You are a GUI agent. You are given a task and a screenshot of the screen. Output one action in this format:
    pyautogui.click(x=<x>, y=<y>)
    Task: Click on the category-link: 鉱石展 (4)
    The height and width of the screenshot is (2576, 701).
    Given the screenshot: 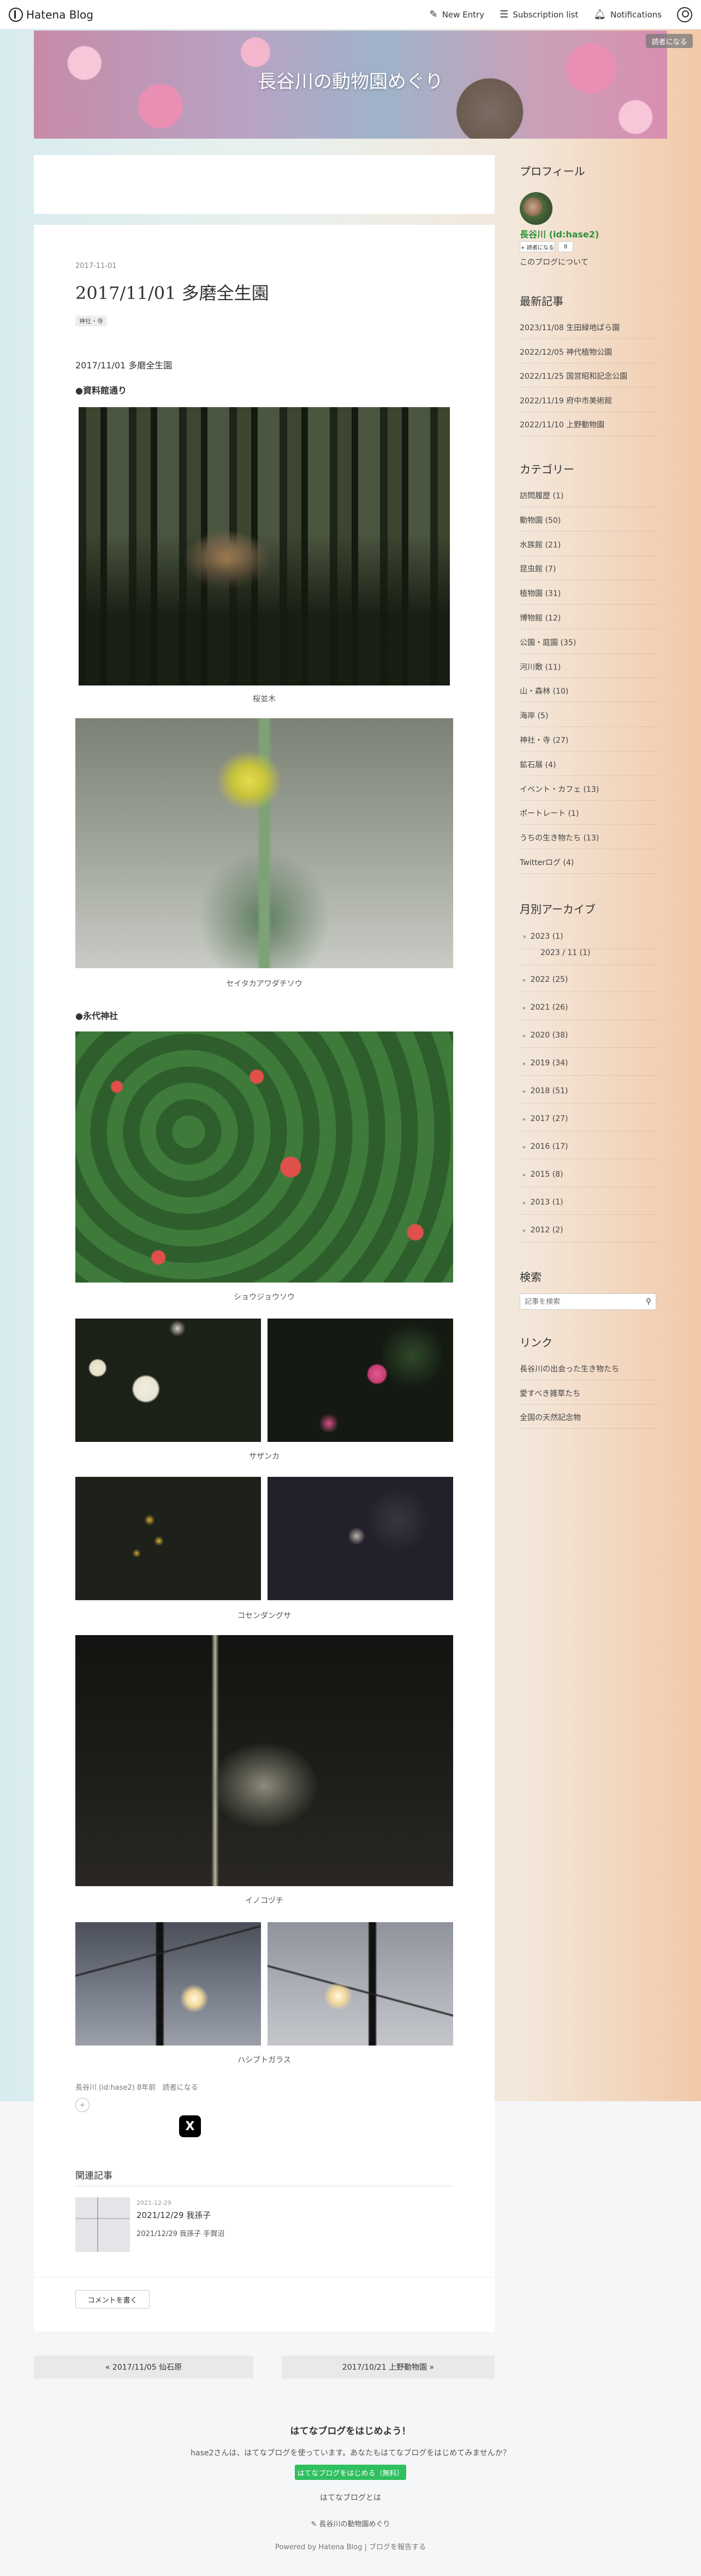 What is the action you would take?
    pyautogui.click(x=538, y=764)
    